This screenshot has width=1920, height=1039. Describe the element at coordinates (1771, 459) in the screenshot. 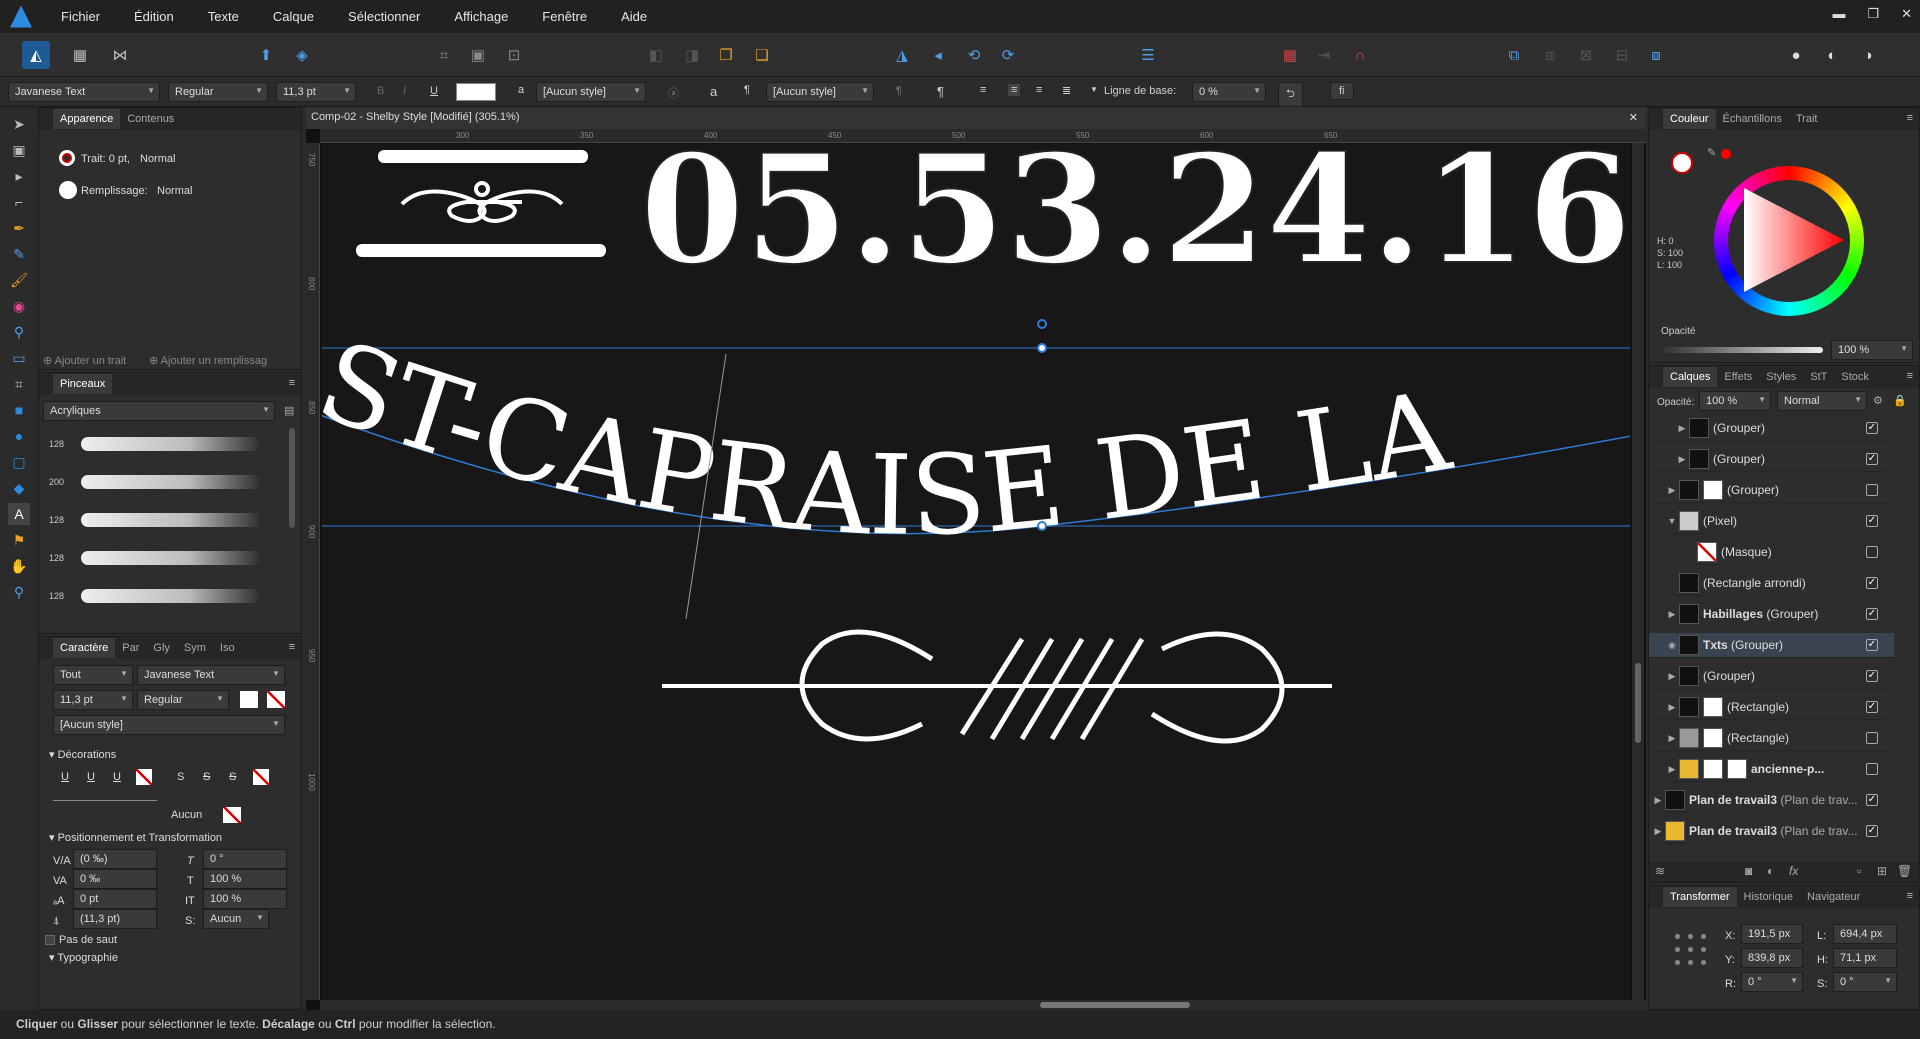

I see `layer-row: ▶ (Grouper) ✓` at that location.